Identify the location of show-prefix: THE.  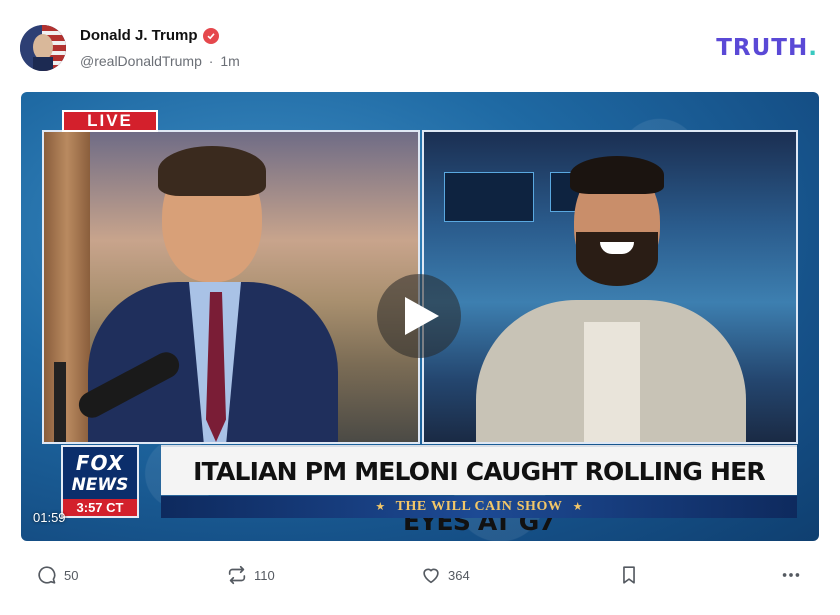
(411, 506).